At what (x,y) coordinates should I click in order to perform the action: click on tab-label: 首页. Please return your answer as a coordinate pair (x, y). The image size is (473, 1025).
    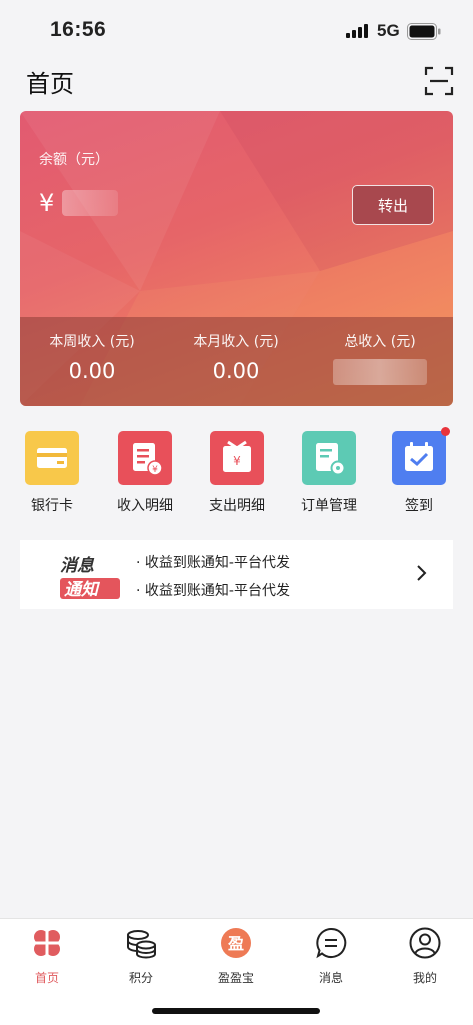
    Looking at the image, I should click on (46, 978).